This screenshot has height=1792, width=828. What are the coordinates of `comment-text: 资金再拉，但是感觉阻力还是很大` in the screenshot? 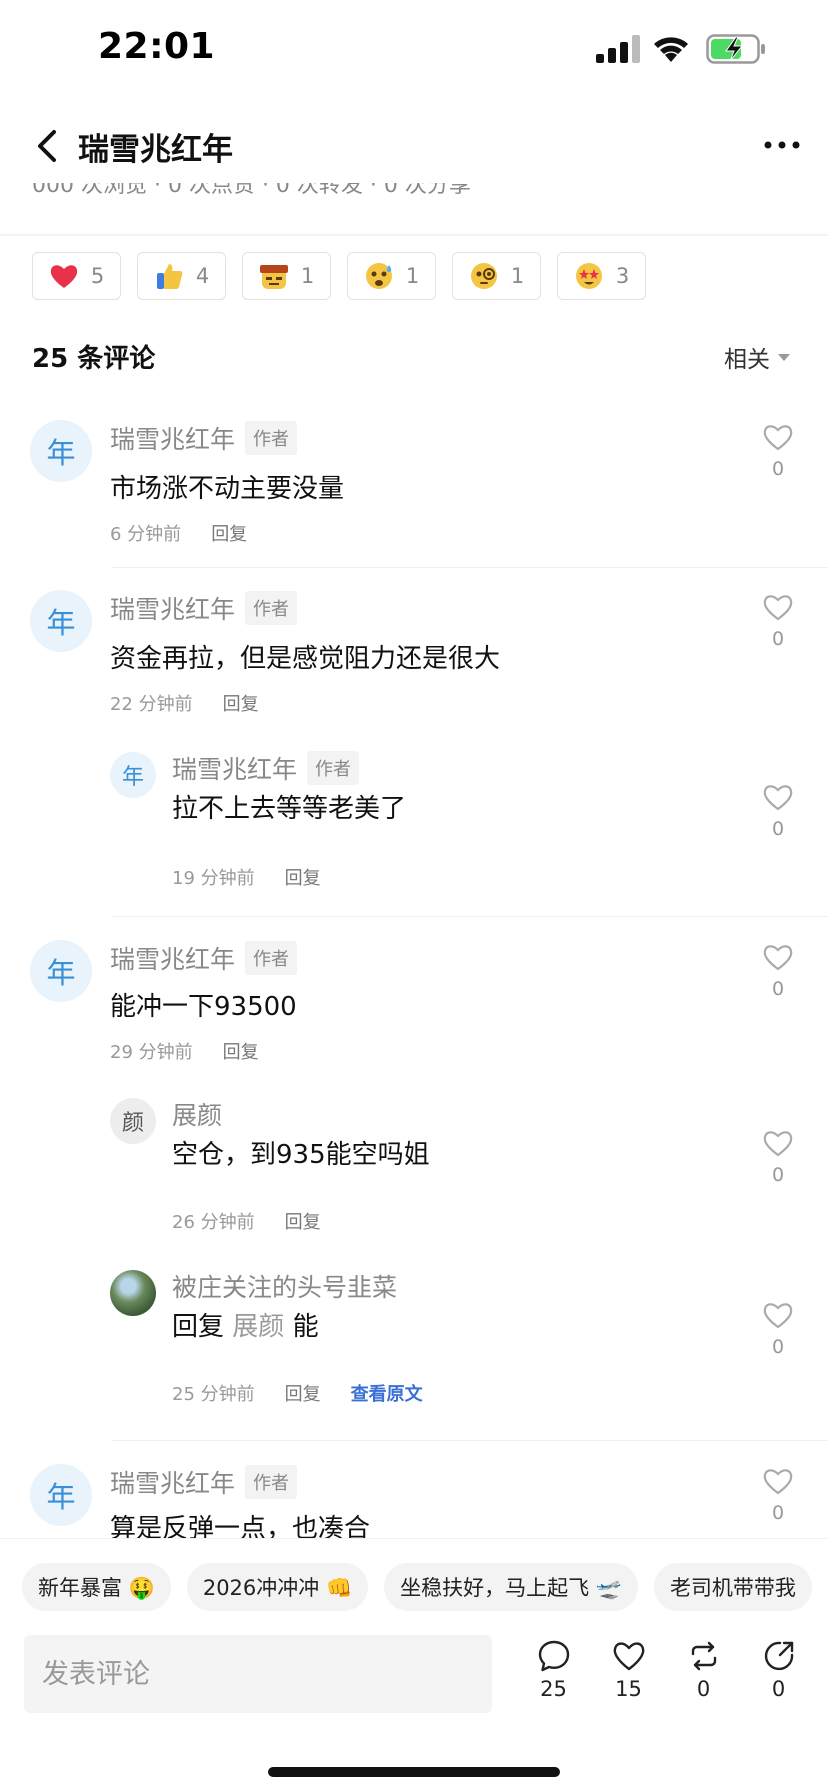 It's located at (305, 656).